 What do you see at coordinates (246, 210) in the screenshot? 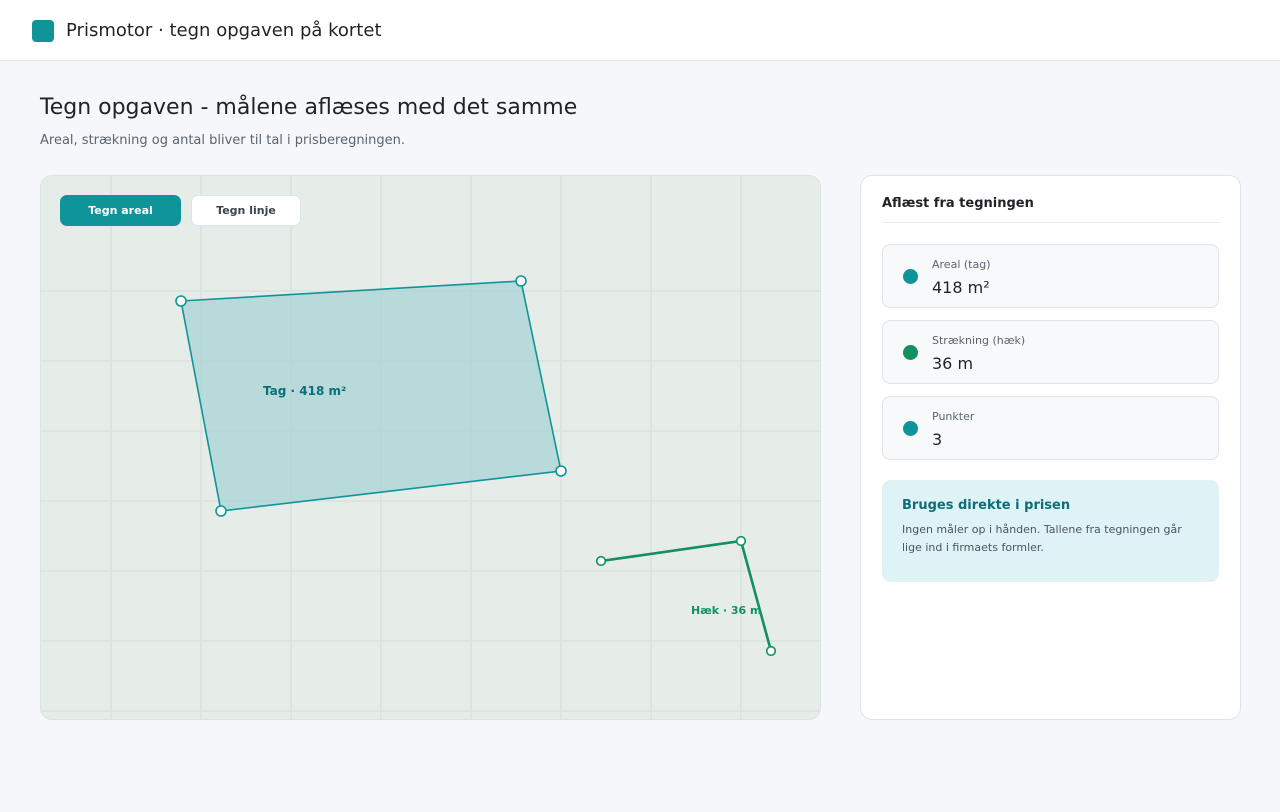
I see `draw-line-button: Tegn linje` at bounding box center [246, 210].